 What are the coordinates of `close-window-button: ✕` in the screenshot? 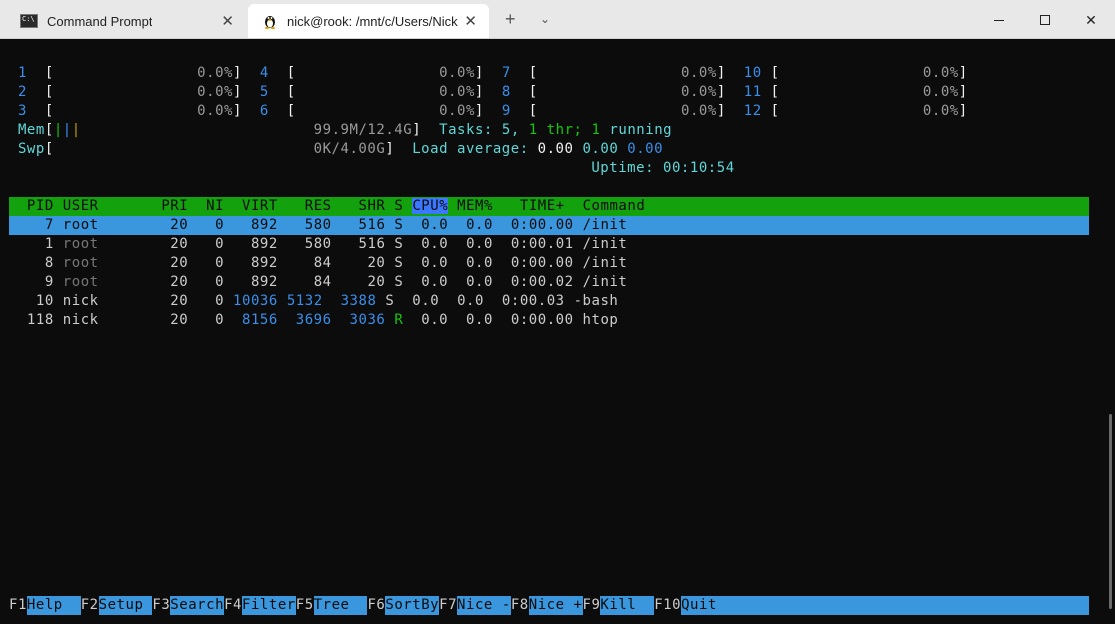 It's located at (1091, 20).